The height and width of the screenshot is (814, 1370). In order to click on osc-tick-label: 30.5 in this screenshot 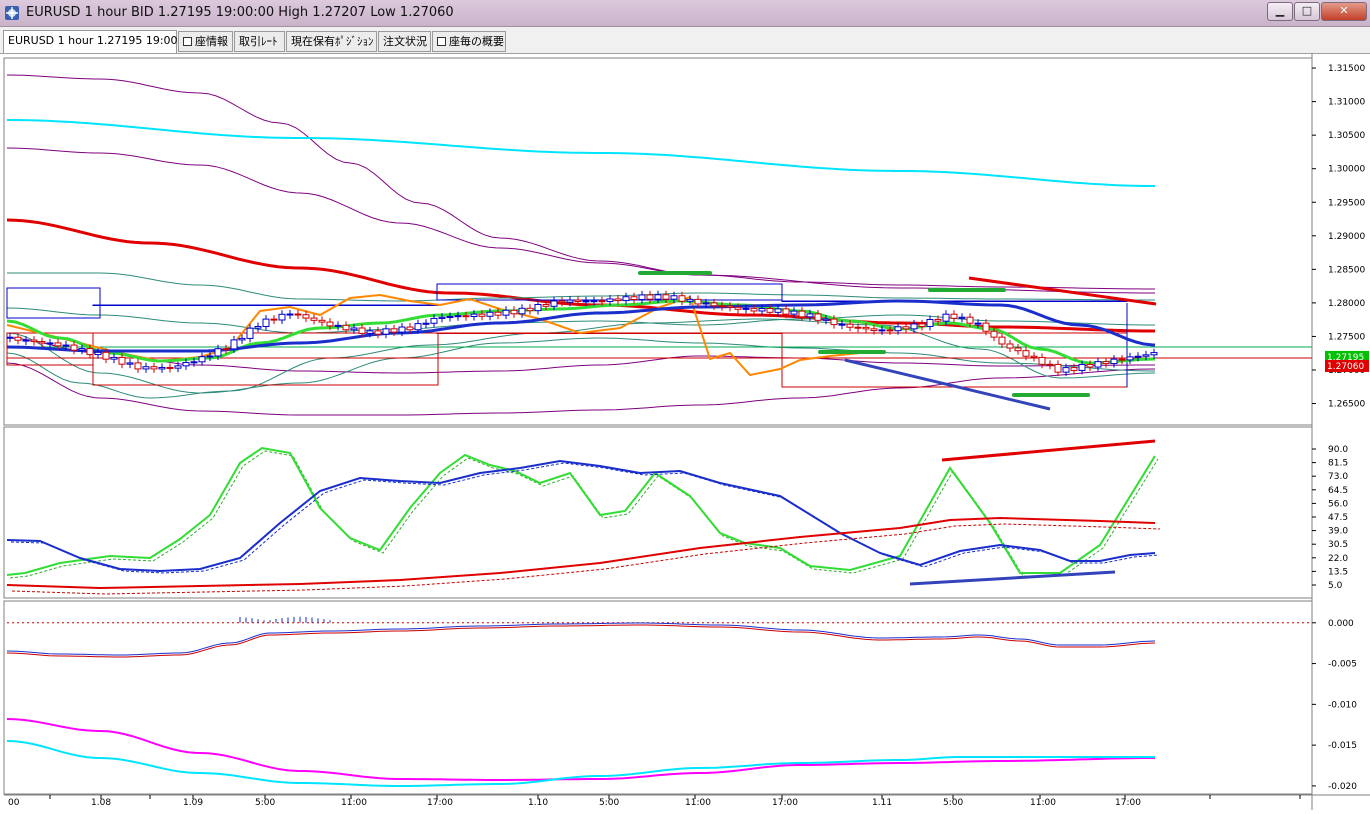, I will do `click(1338, 545)`.